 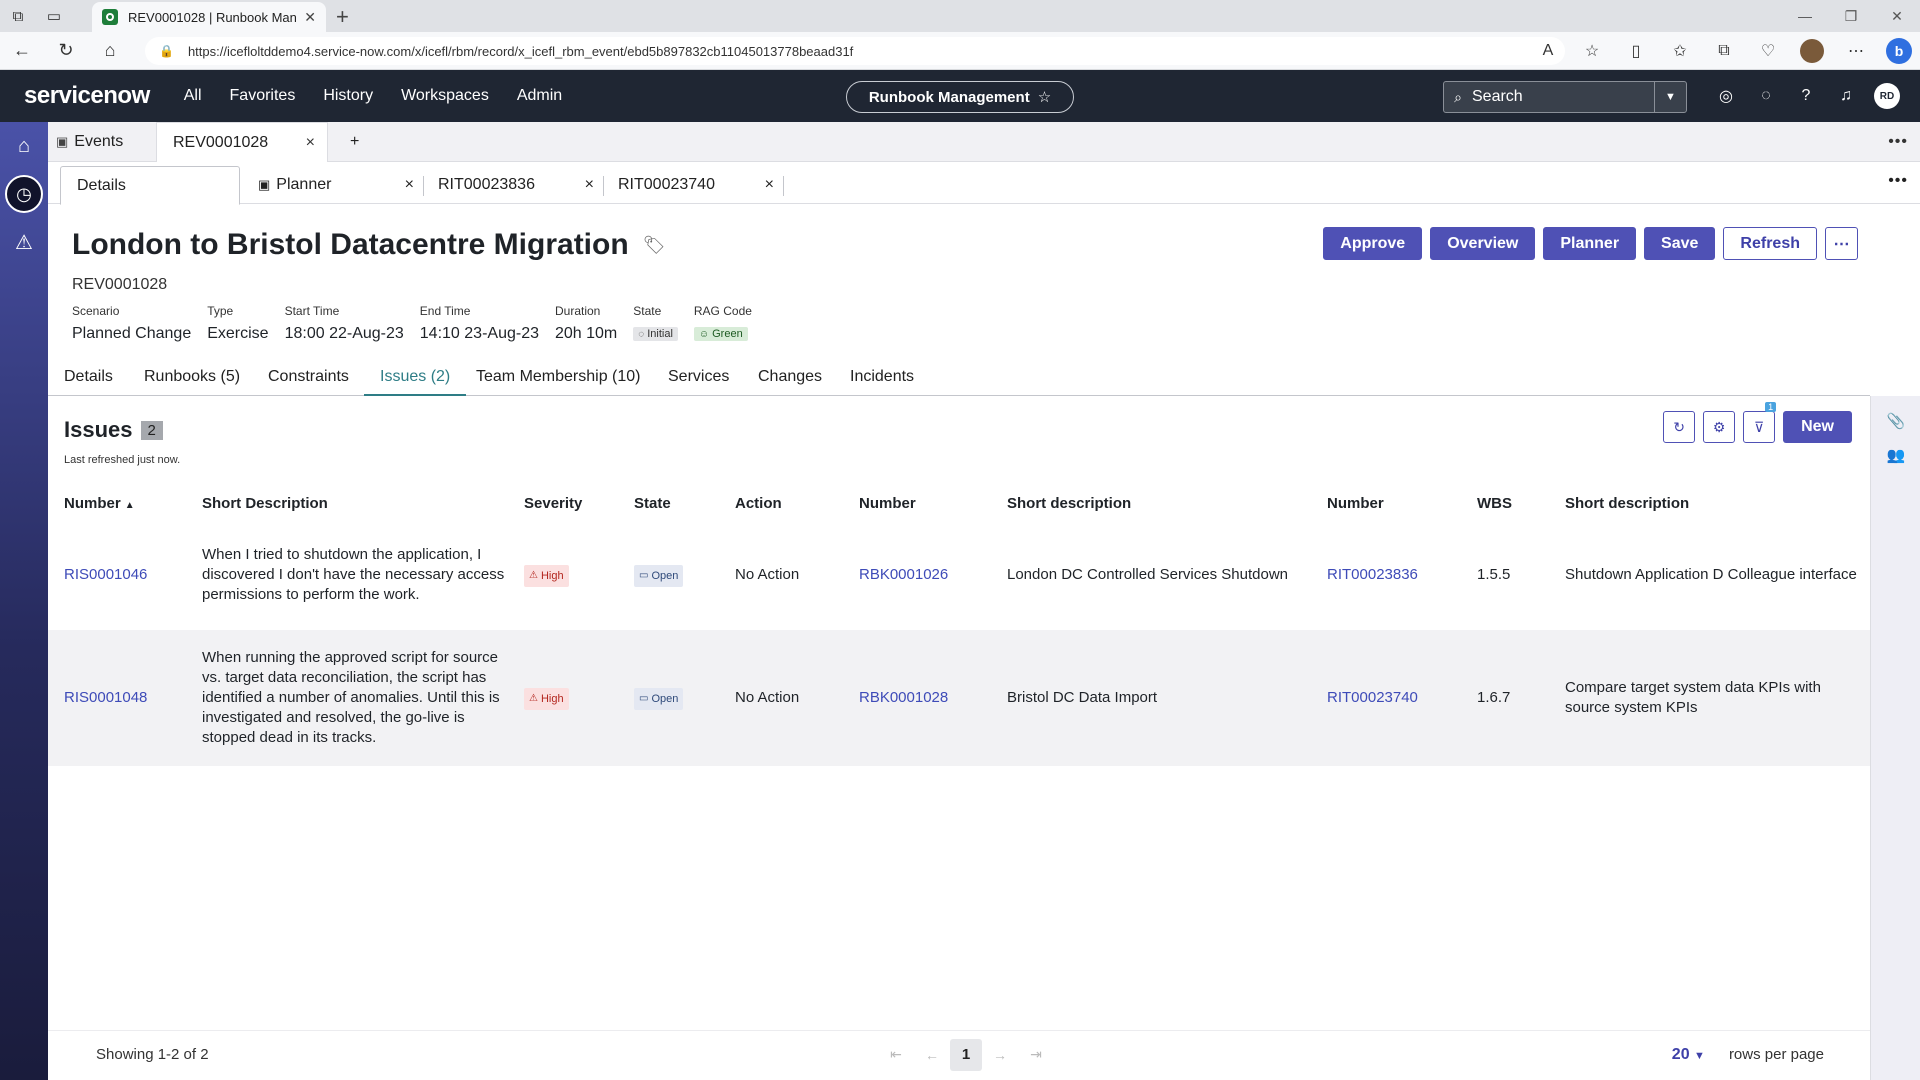 I want to click on issues-title: Issues, so click(x=98, y=429).